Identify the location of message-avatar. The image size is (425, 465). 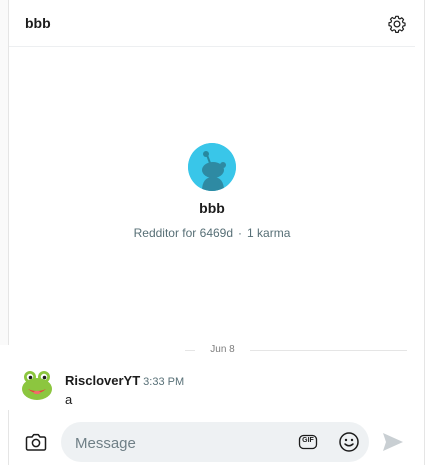
(37, 385).